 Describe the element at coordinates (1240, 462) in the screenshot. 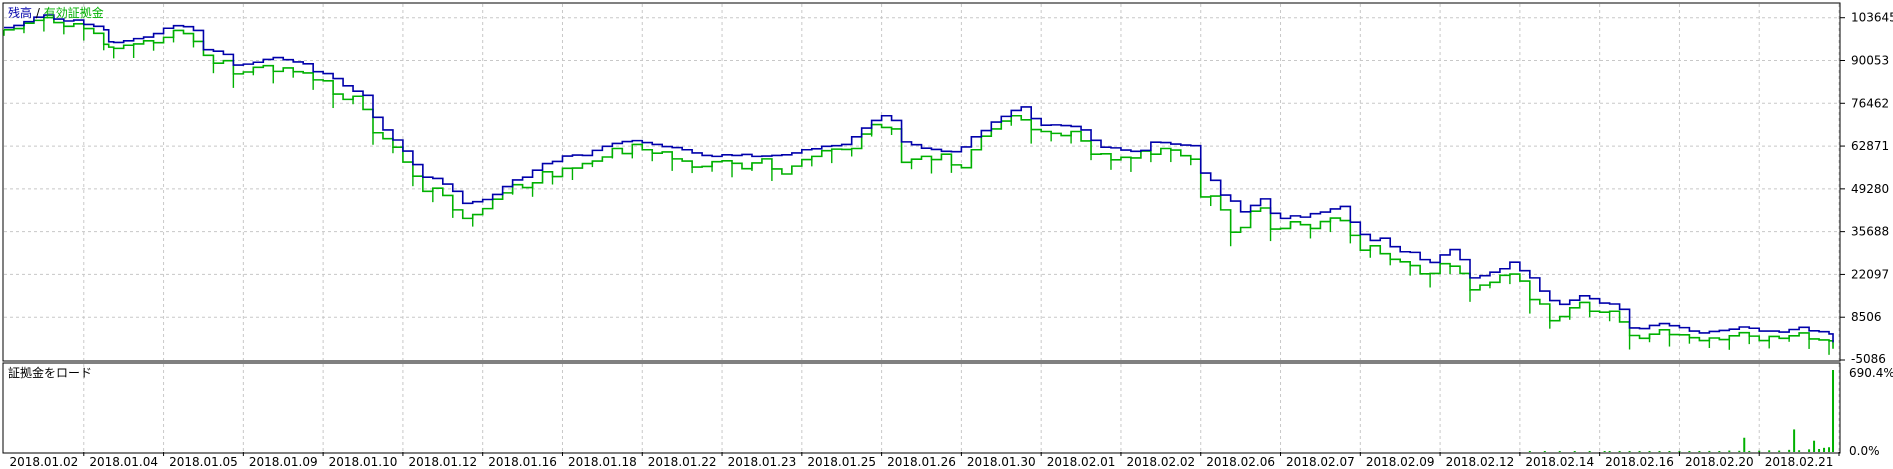

I see `x-tick-label: 2018.02.06` at that location.